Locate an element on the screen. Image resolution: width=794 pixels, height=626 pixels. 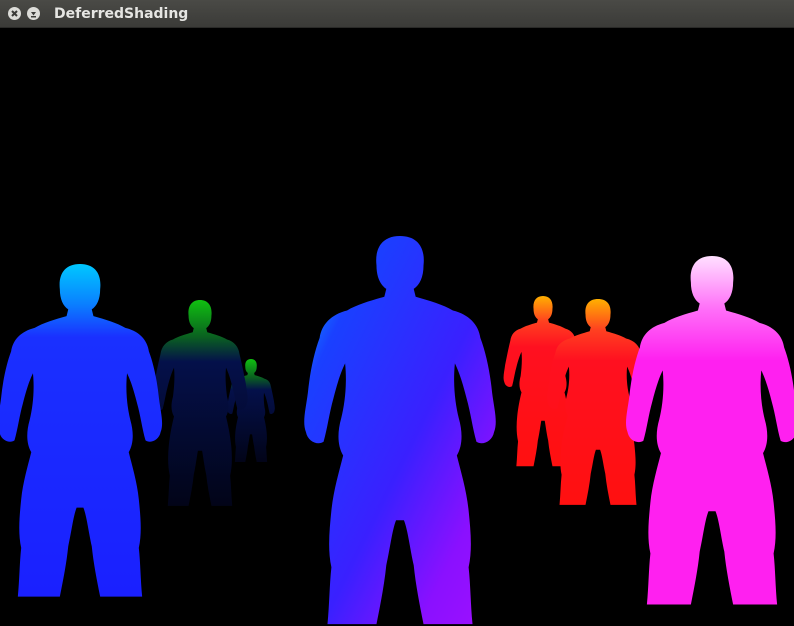
figure-magenta-right is located at coordinates (710, 430).